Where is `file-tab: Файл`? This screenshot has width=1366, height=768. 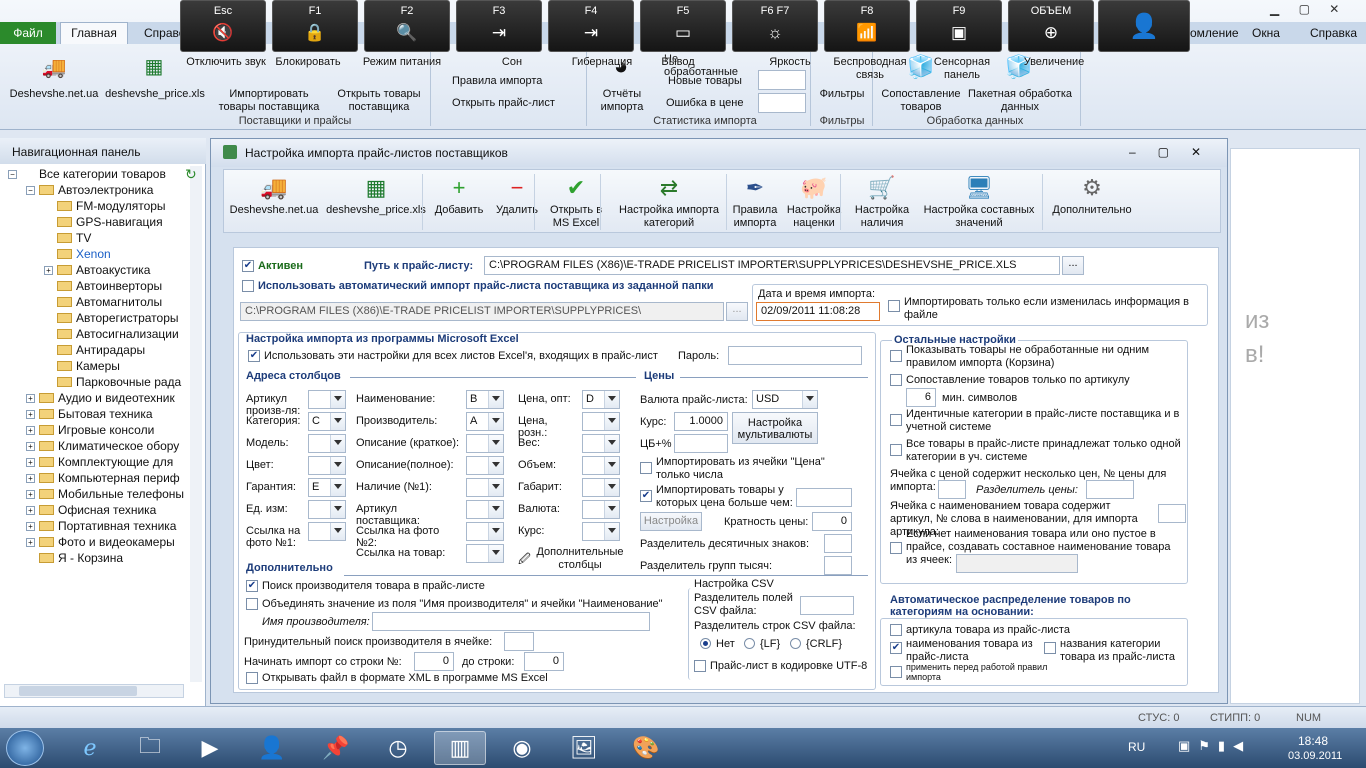
file-tab: Файл is located at coordinates (28, 33).